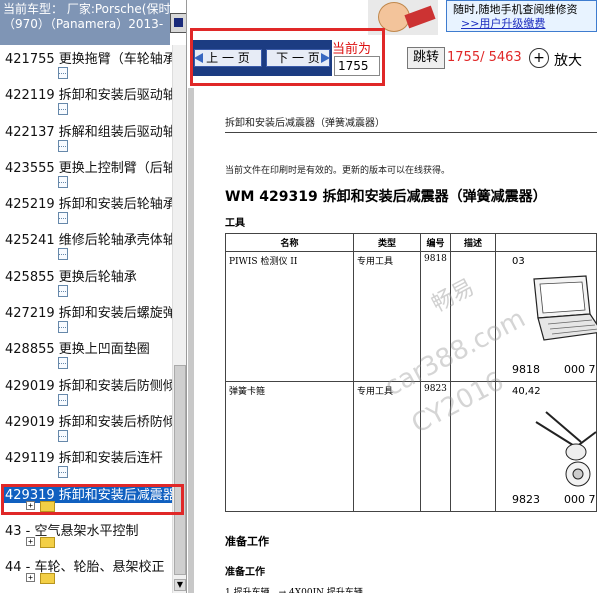  Describe the element at coordinates (90, 166) in the screenshot. I see `tree-item-label: 423555 更换上控制臂（后轴` at that location.